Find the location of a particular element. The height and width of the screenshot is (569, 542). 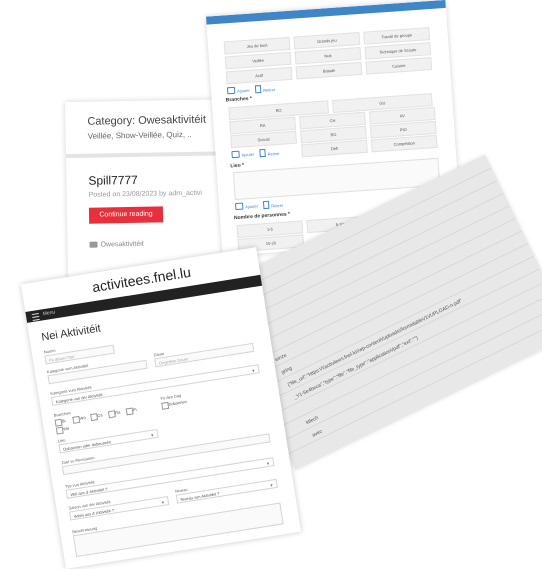

branch-option: Pi is located at coordinates (134, 409).